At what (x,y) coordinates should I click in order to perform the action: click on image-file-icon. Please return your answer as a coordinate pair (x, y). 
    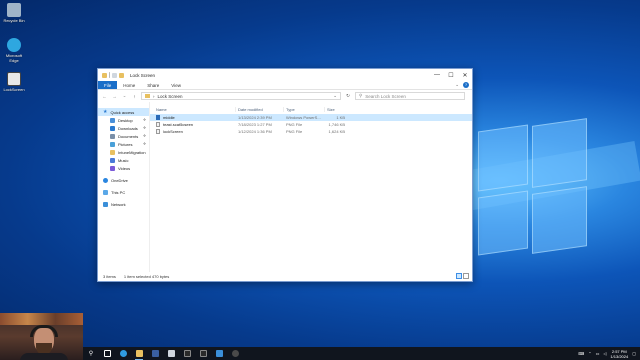
    Looking at the image, I should click on (14, 79).